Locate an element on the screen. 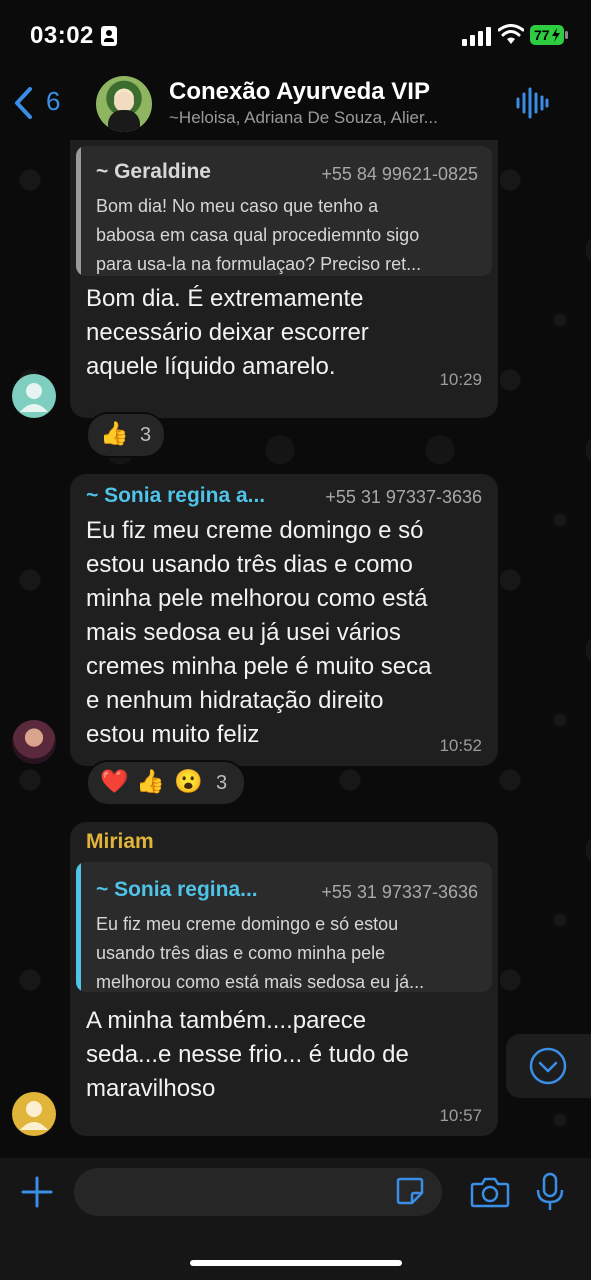 The image size is (591, 1280). reactions-pill-2: ❤️ 👍 😮 3 is located at coordinates (166, 783).